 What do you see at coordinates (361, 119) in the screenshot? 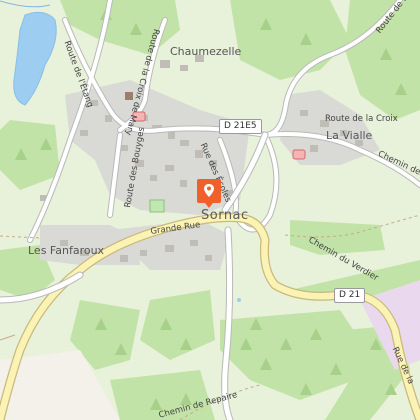
I see `road-label-route-croix: Route de la Croix` at bounding box center [361, 119].